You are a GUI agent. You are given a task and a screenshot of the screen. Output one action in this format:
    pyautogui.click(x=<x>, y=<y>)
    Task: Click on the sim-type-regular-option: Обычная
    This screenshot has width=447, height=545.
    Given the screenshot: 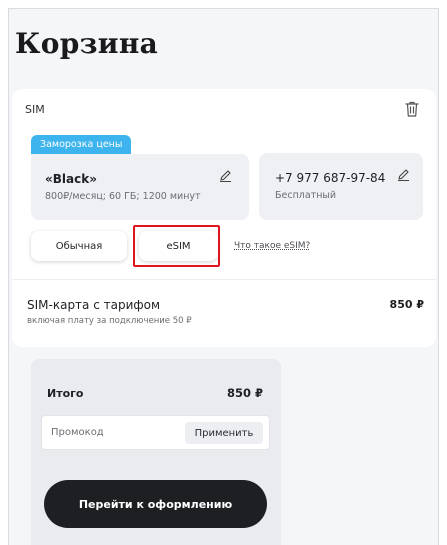 What is the action you would take?
    pyautogui.click(x=79, y=246)
    